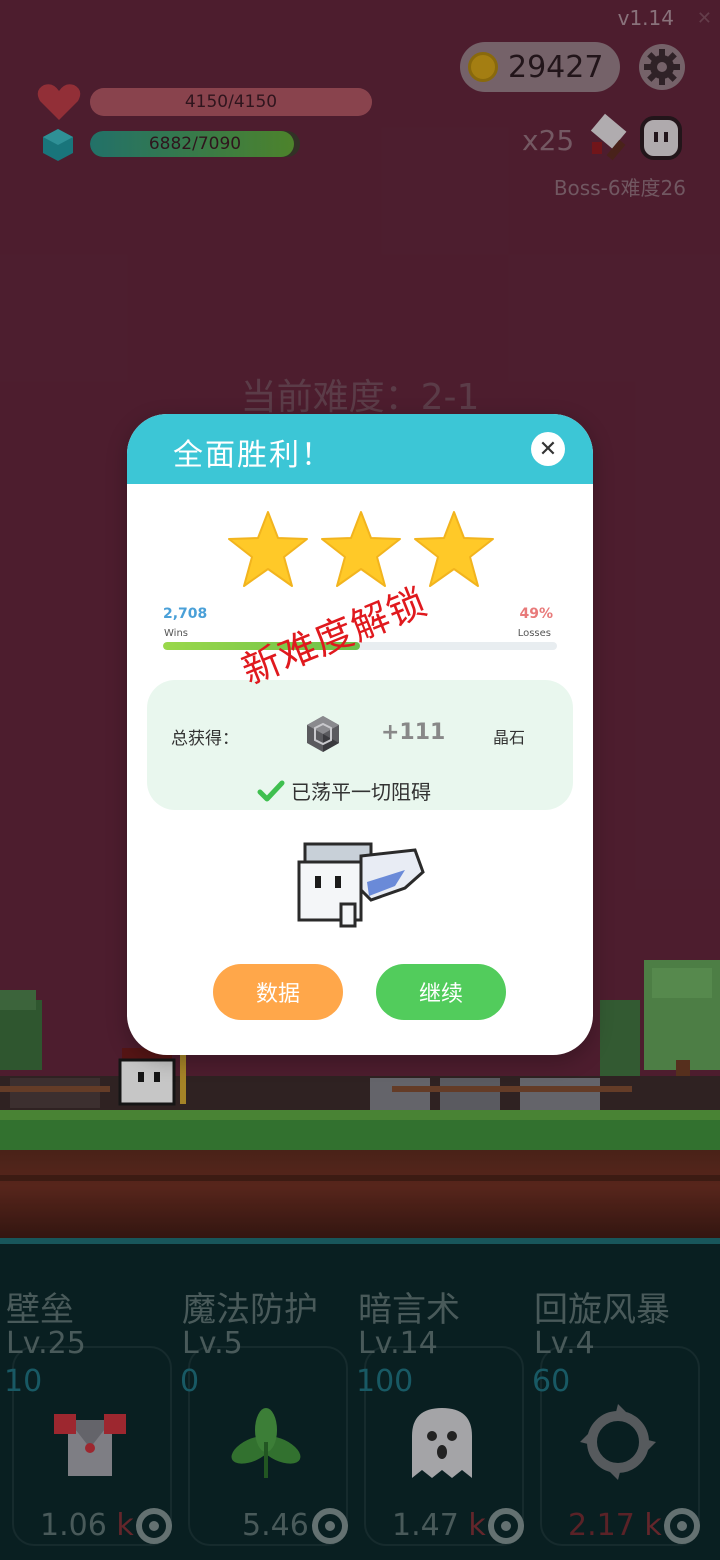 The image size is (720, 1560). What do you see at coordinates (87, 1525) in the screenshot?
I see `skill-value: 1.06 k` at bounding box center [87, 1525].